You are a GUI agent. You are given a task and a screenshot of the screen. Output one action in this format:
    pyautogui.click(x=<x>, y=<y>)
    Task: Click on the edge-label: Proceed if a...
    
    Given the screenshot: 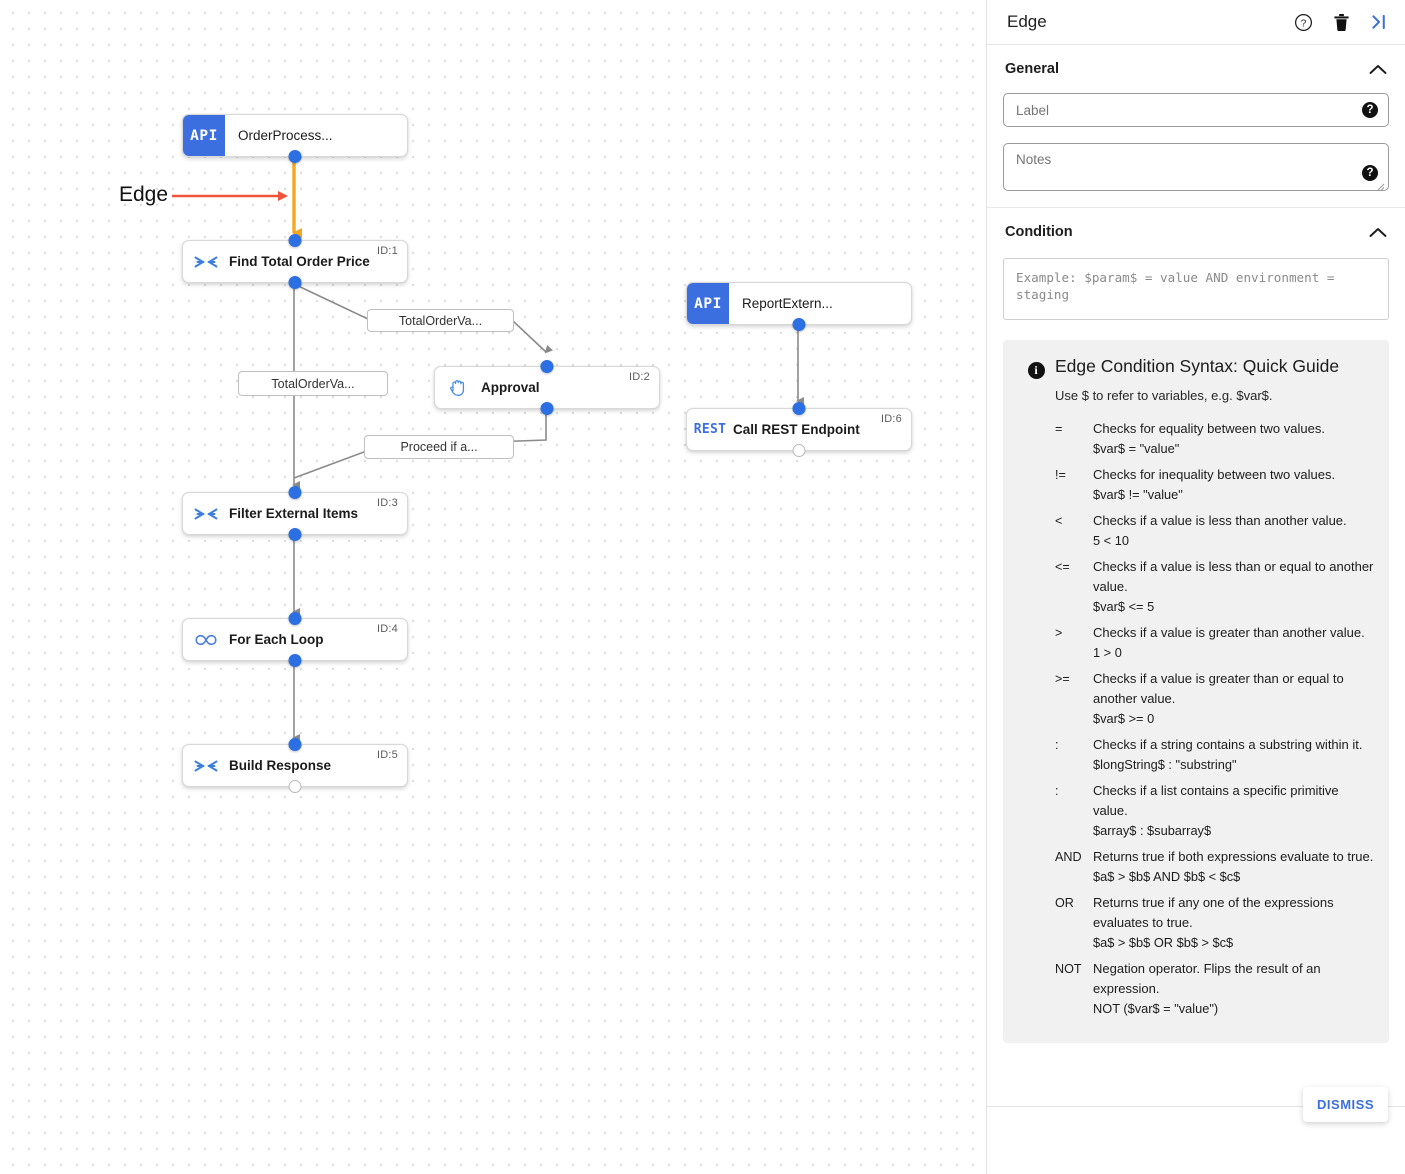 What is the action you would take?
    pyautogui.click(x=439, y=447)
    